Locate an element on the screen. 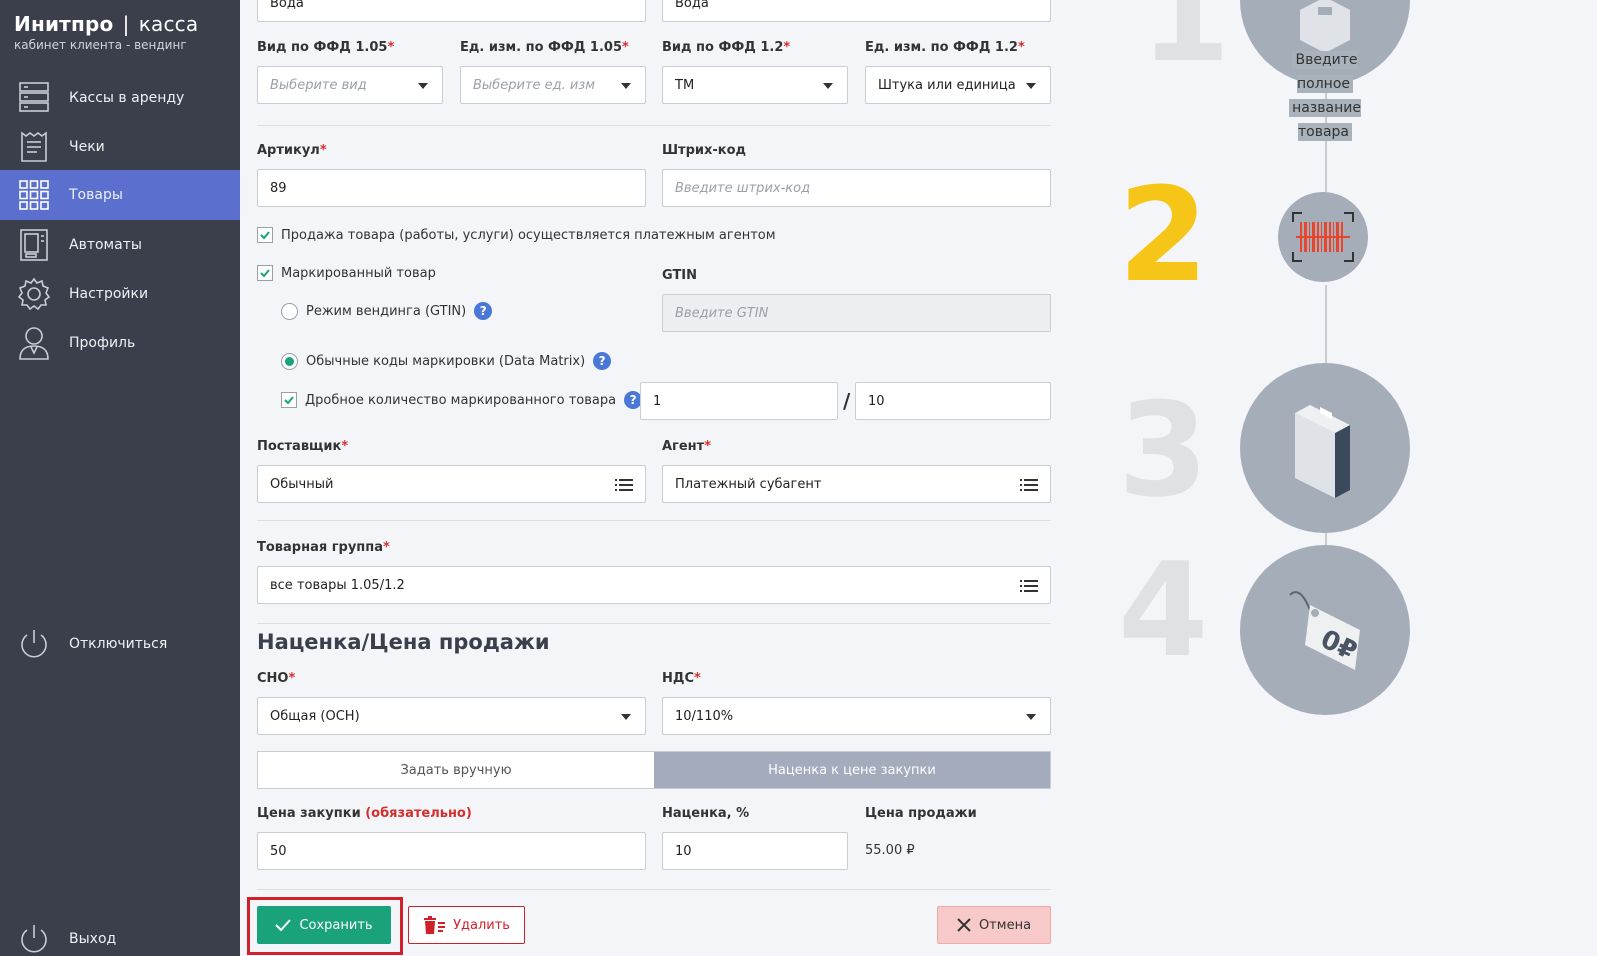  agent-select: Платежный субагент is located at coordinates (856, 484).